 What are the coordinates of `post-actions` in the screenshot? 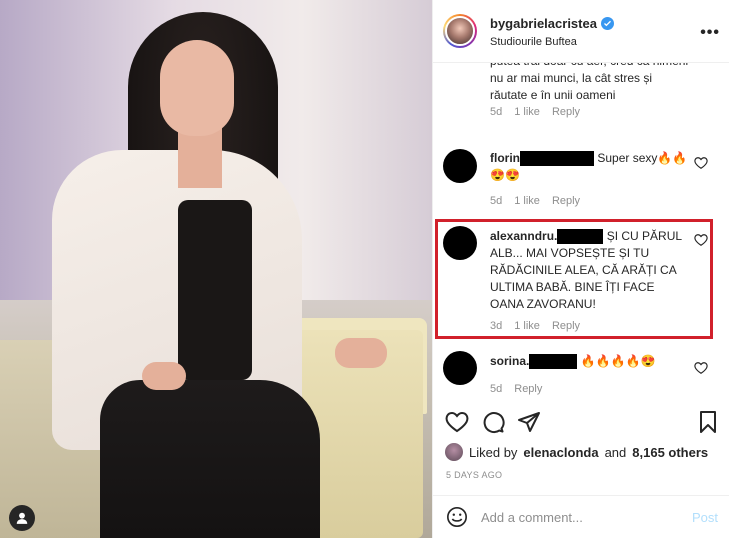 It's located at (581, 424).